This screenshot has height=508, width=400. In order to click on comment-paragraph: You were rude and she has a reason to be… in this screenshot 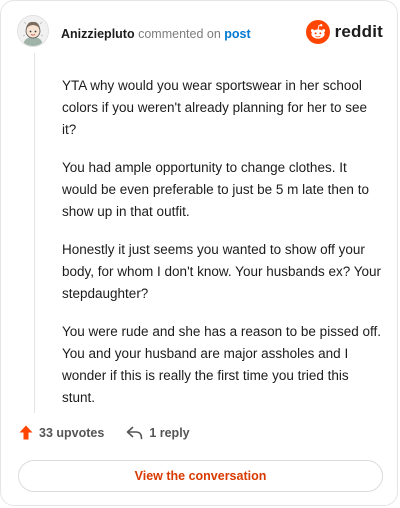, I will do `click(221, 364)`.